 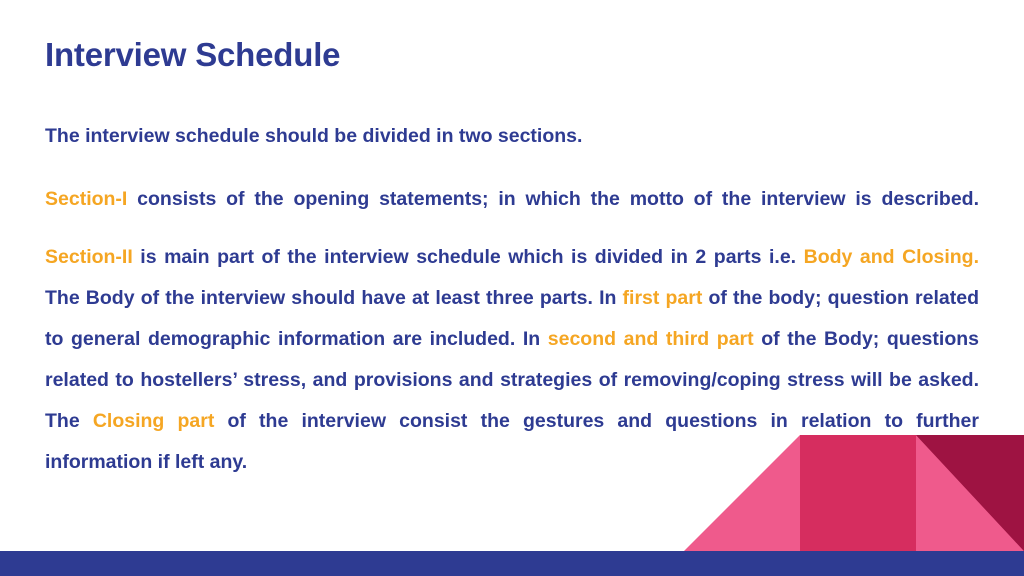 What do you see at coordinates (512, 563) in the screenshot?
I see `footer-bar` at bounding box center [512, 563].